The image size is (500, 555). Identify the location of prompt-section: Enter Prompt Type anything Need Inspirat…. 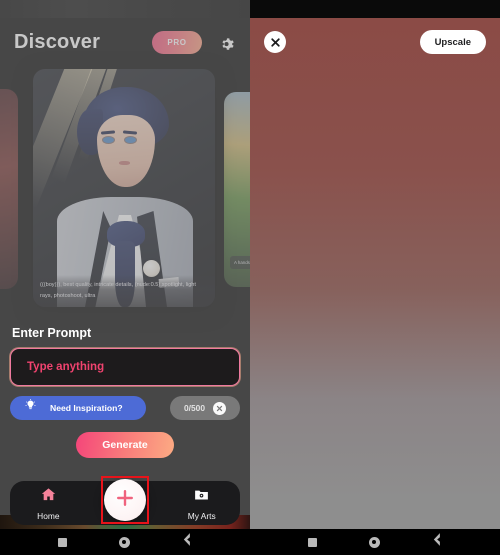
(125, 385).